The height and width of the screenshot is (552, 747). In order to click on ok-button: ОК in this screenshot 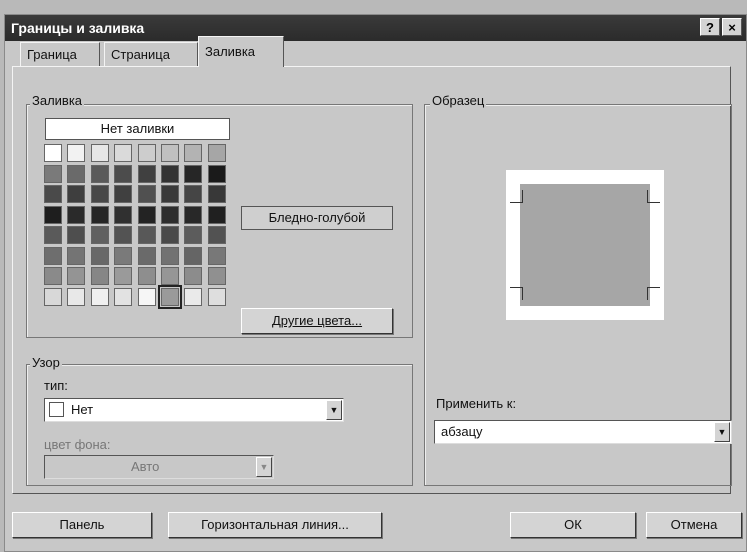, I will do `click(573, 525)`.